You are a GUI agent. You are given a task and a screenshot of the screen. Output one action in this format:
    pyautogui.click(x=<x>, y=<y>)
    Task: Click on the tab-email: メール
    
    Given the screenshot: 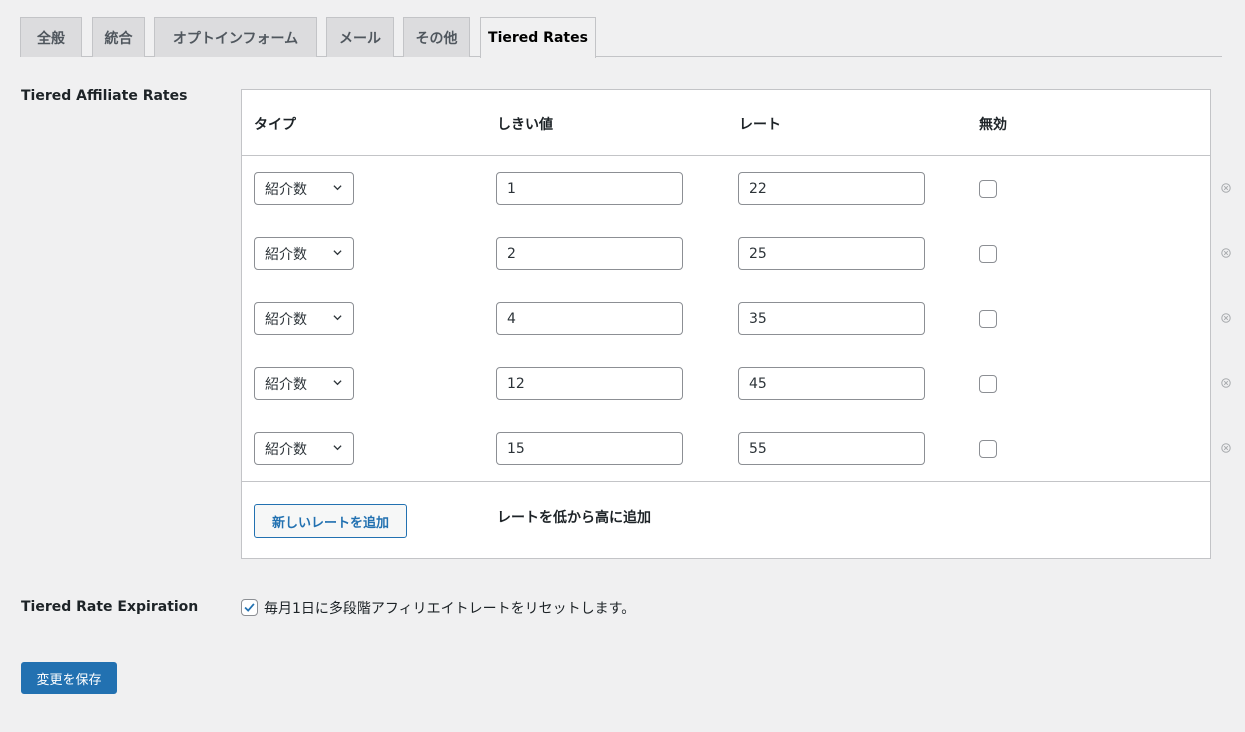 What is the action you would take?
    pyautogui.click(x=360, y=37)
    